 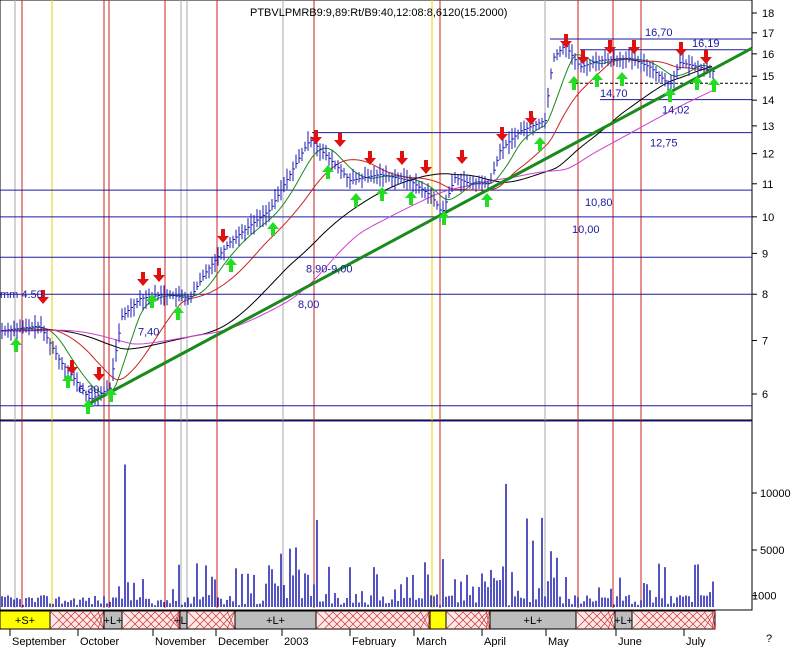 I want to click on level-label: 14,02, so click(x=676, y=111).